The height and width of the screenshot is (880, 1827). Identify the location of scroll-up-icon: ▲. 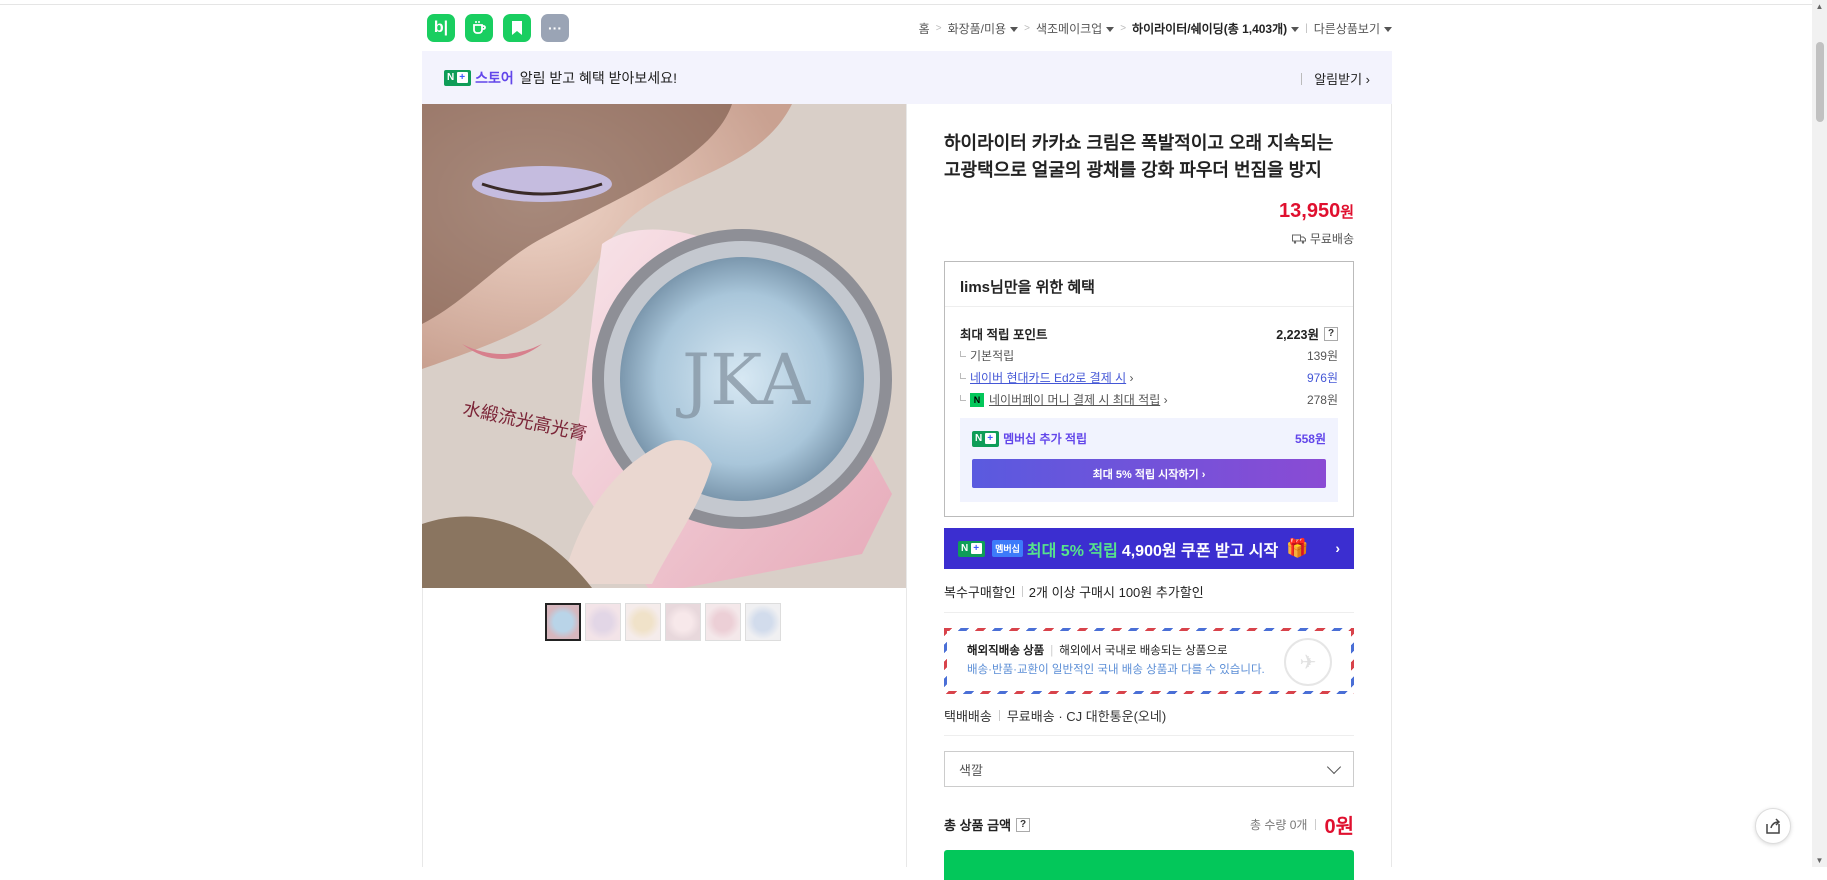
(1819, 6).